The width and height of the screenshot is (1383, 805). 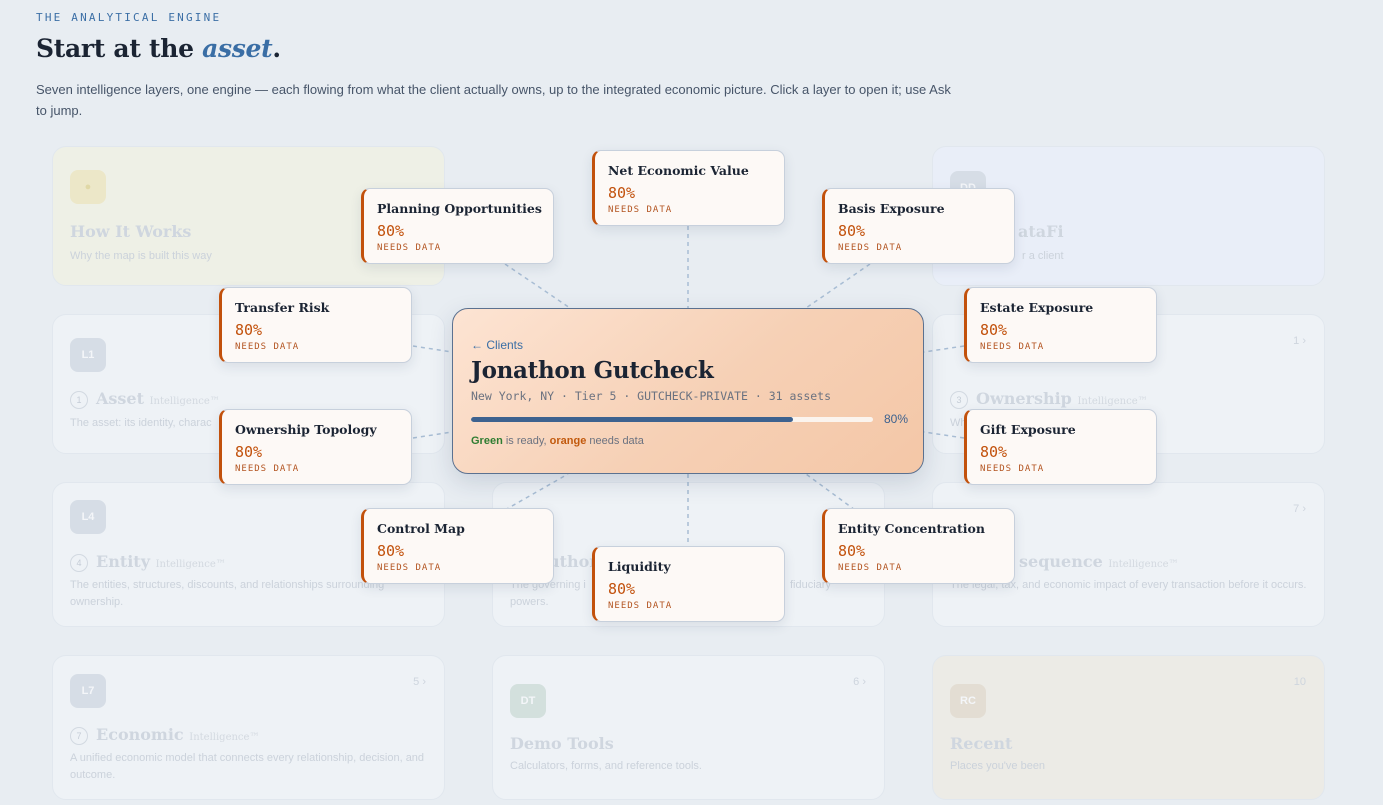 I want to click on layer-card-estate-exposure: Estate Exposure 80% NEEDS DATA, so click(x=1060, y=325).